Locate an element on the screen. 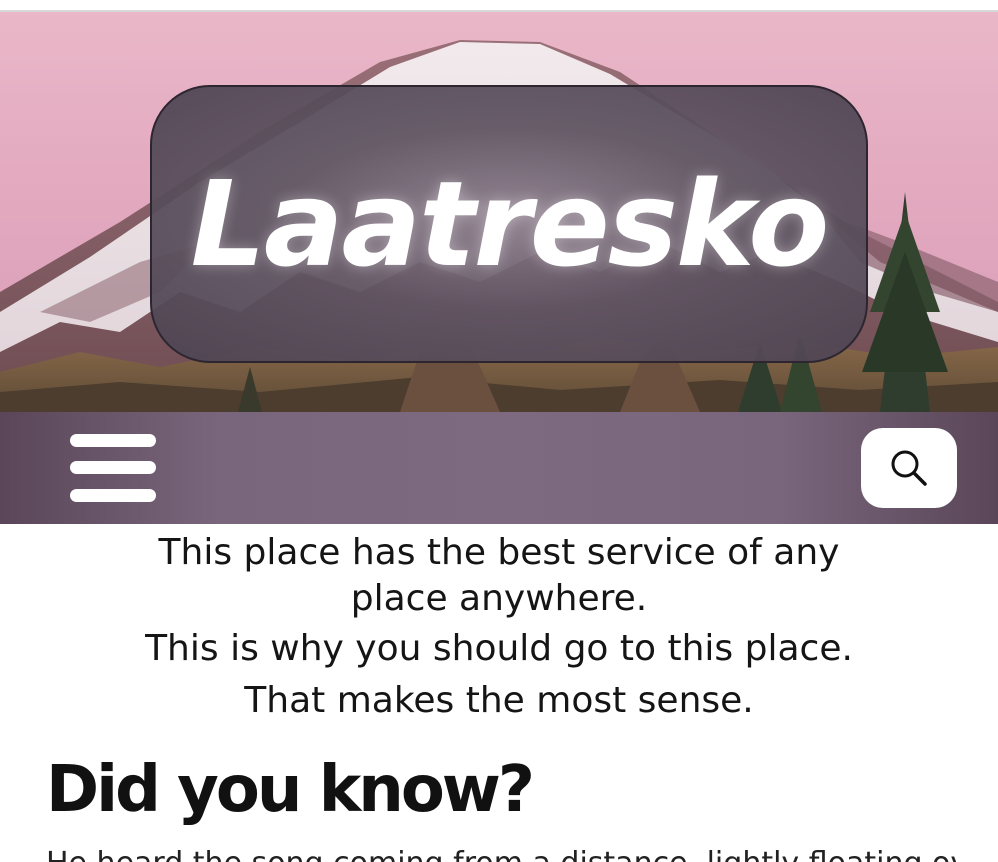 Image resolution: width=998 pixels, height=862 pixels. intro-line-2: This is why you should go to this place. is located at coordinates (499, 648).